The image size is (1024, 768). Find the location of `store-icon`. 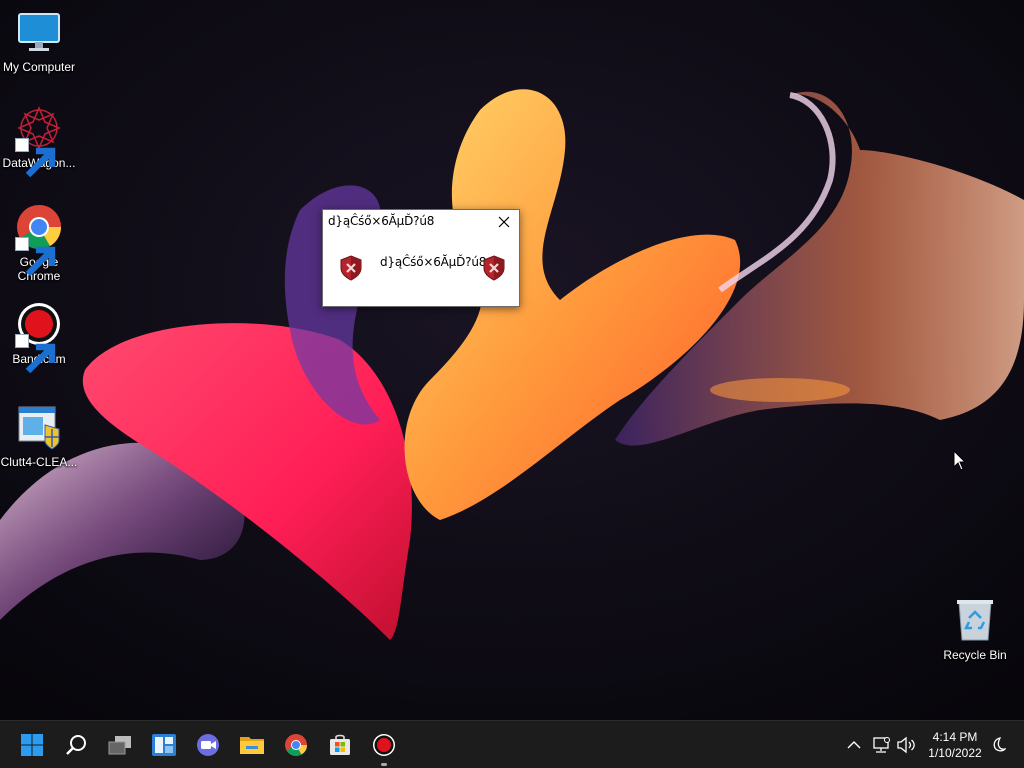

store-icon is located at coordinates (340, 744).